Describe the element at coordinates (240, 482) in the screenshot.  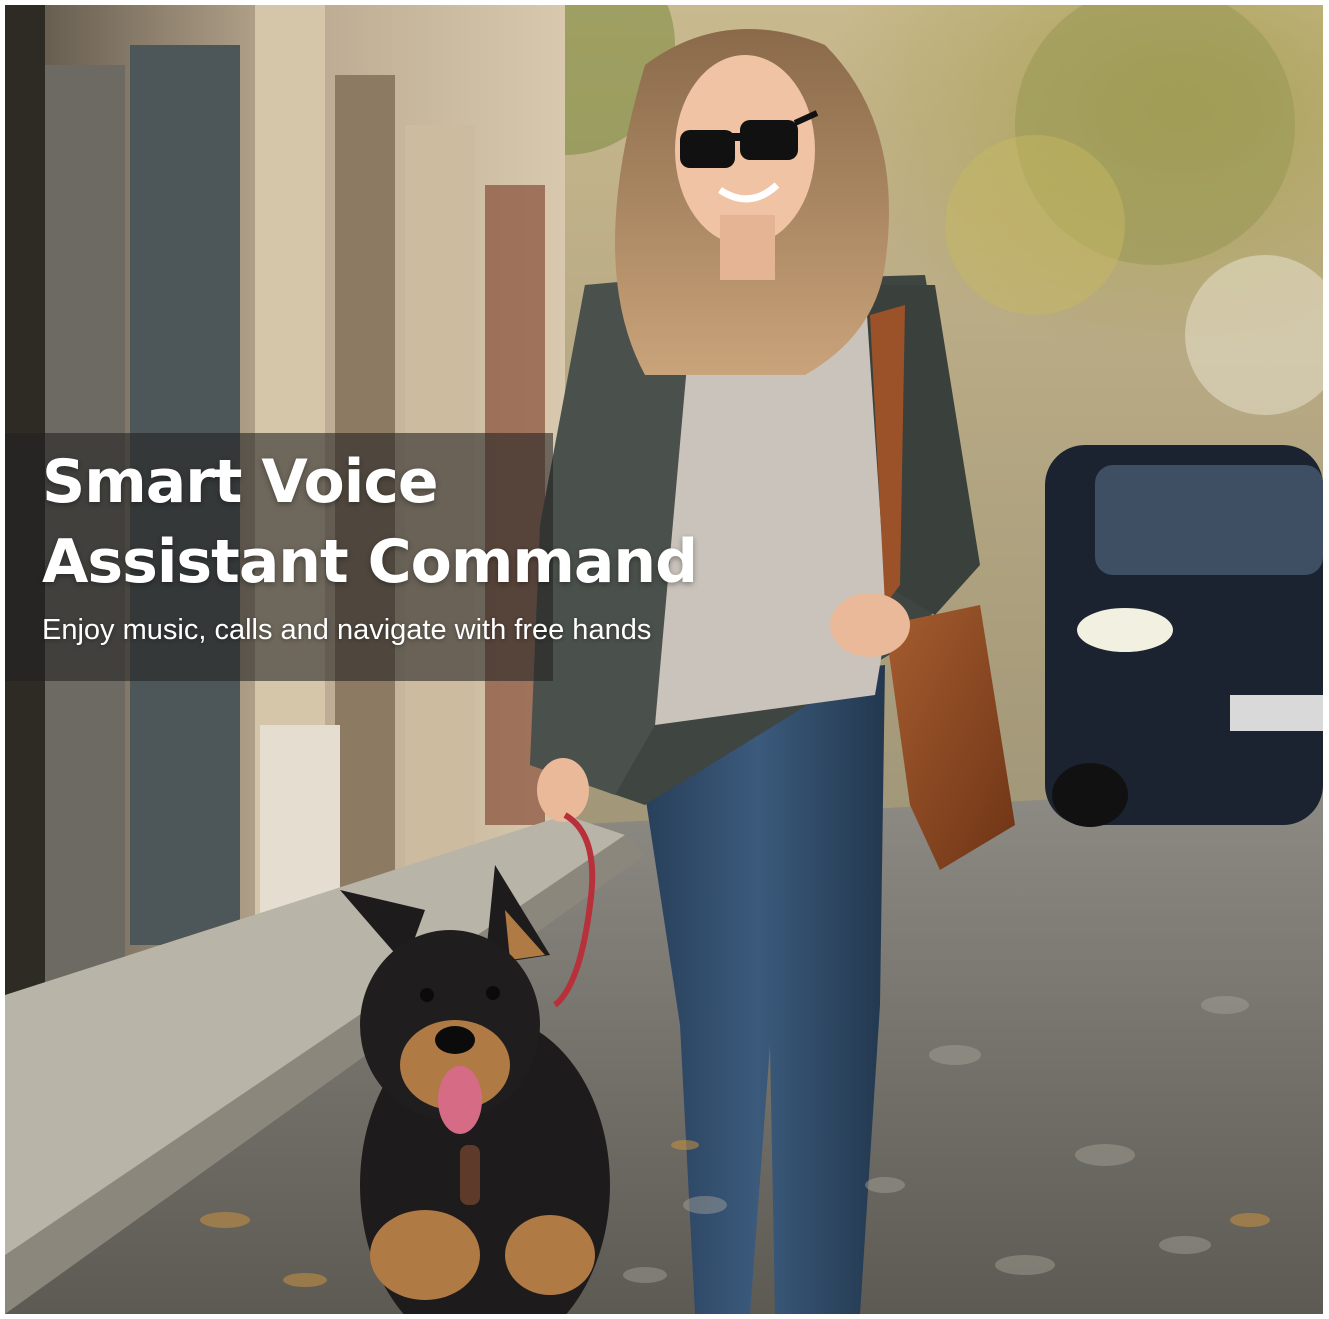
I see `headline-line-1: Smart Voice` at that location.